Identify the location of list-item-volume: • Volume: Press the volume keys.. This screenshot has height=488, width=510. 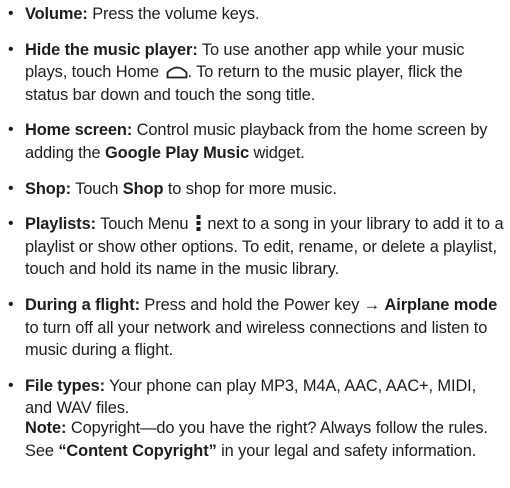
(257, 14).